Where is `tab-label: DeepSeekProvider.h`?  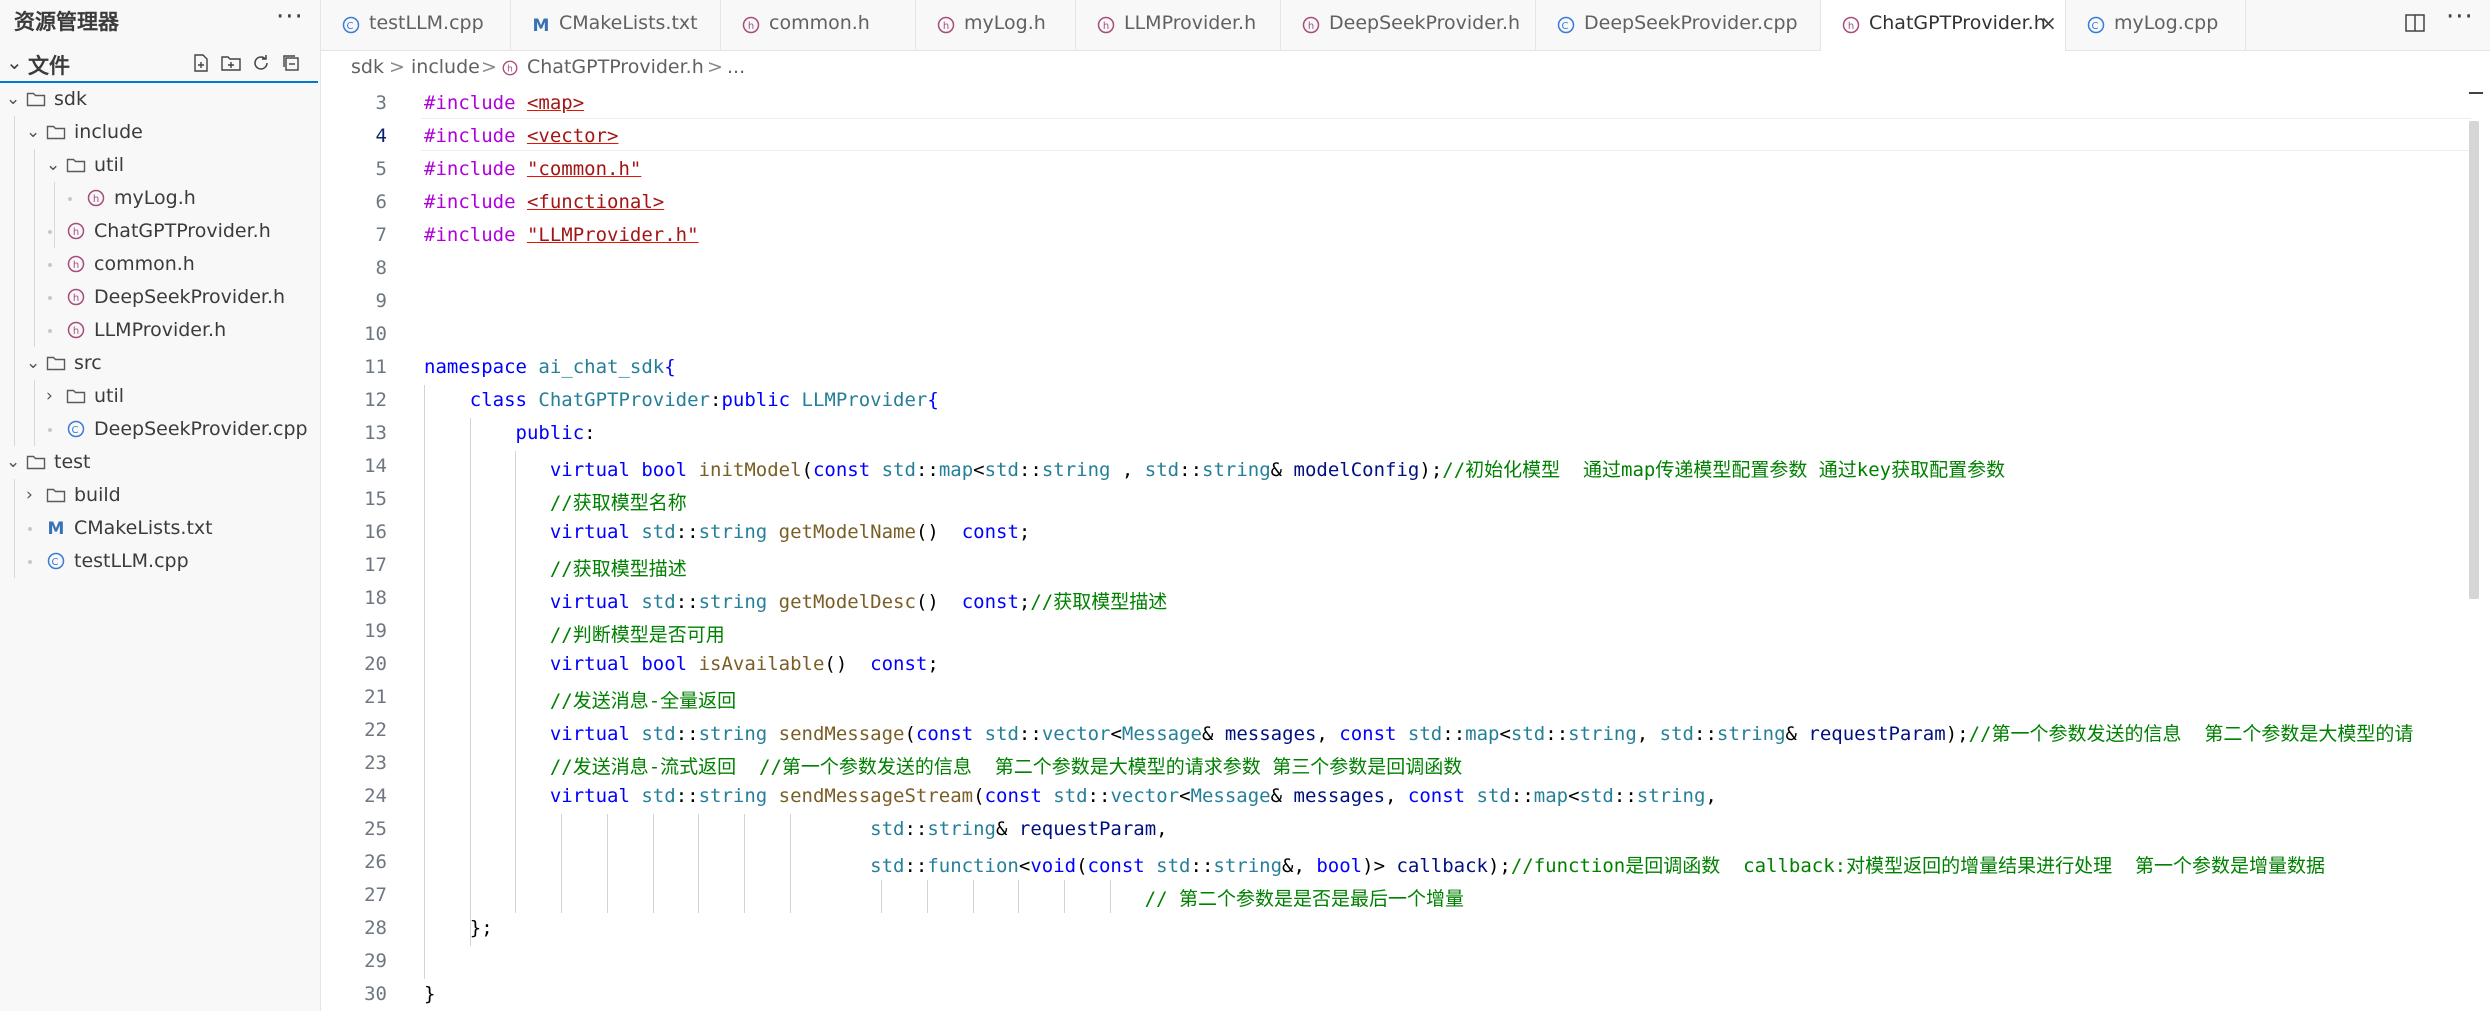 tab-label: DeepSeekProvider.h is located at coordinates (1425, 23).